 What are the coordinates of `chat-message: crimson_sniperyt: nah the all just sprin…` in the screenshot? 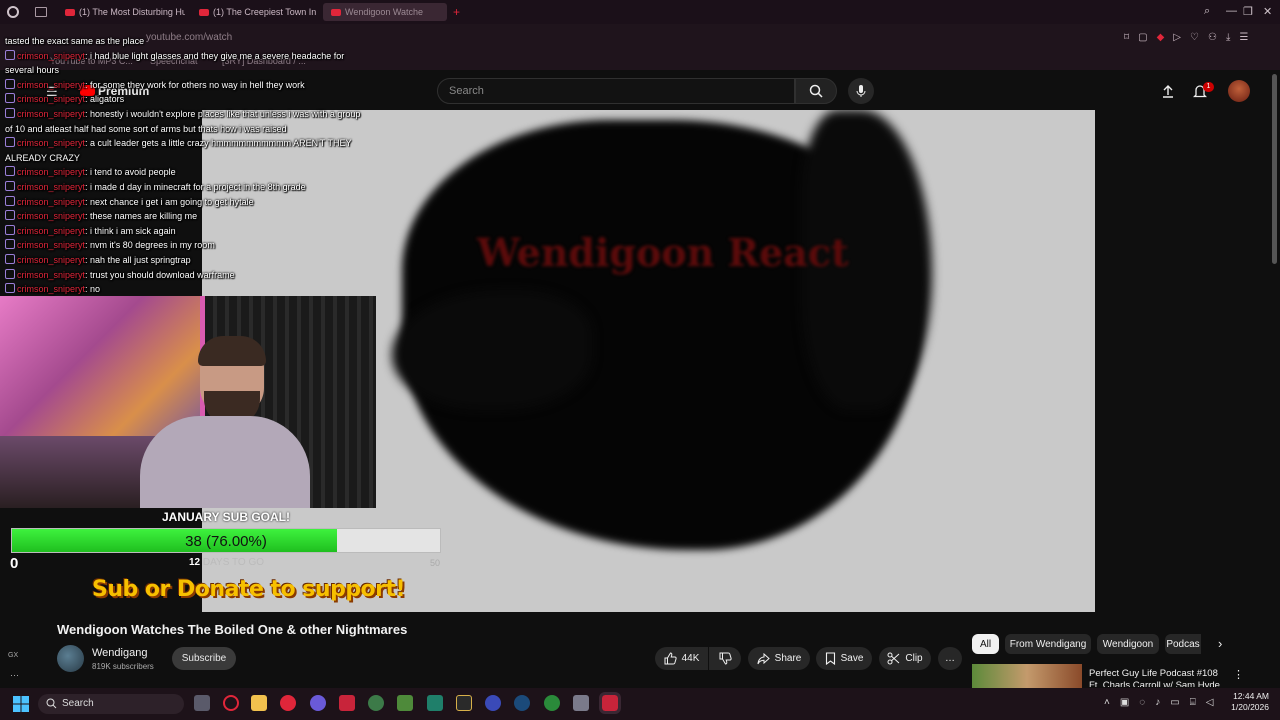 It's located at (185, 260).